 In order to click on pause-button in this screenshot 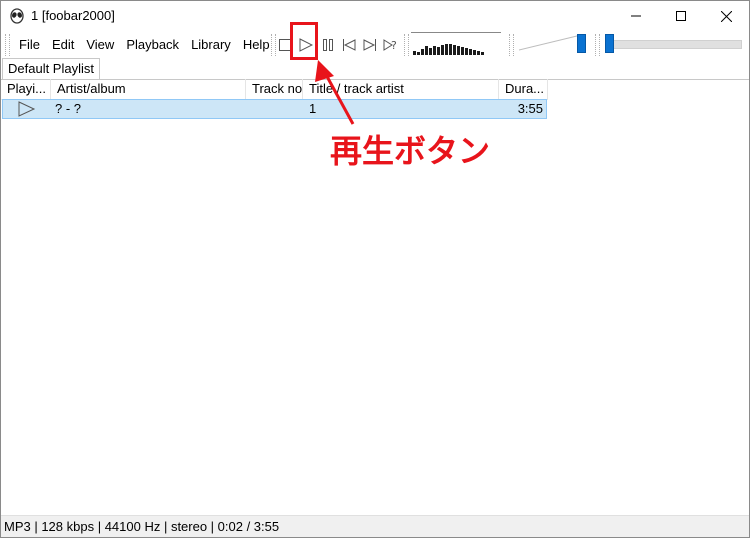, I will do `click(328, 44)`.